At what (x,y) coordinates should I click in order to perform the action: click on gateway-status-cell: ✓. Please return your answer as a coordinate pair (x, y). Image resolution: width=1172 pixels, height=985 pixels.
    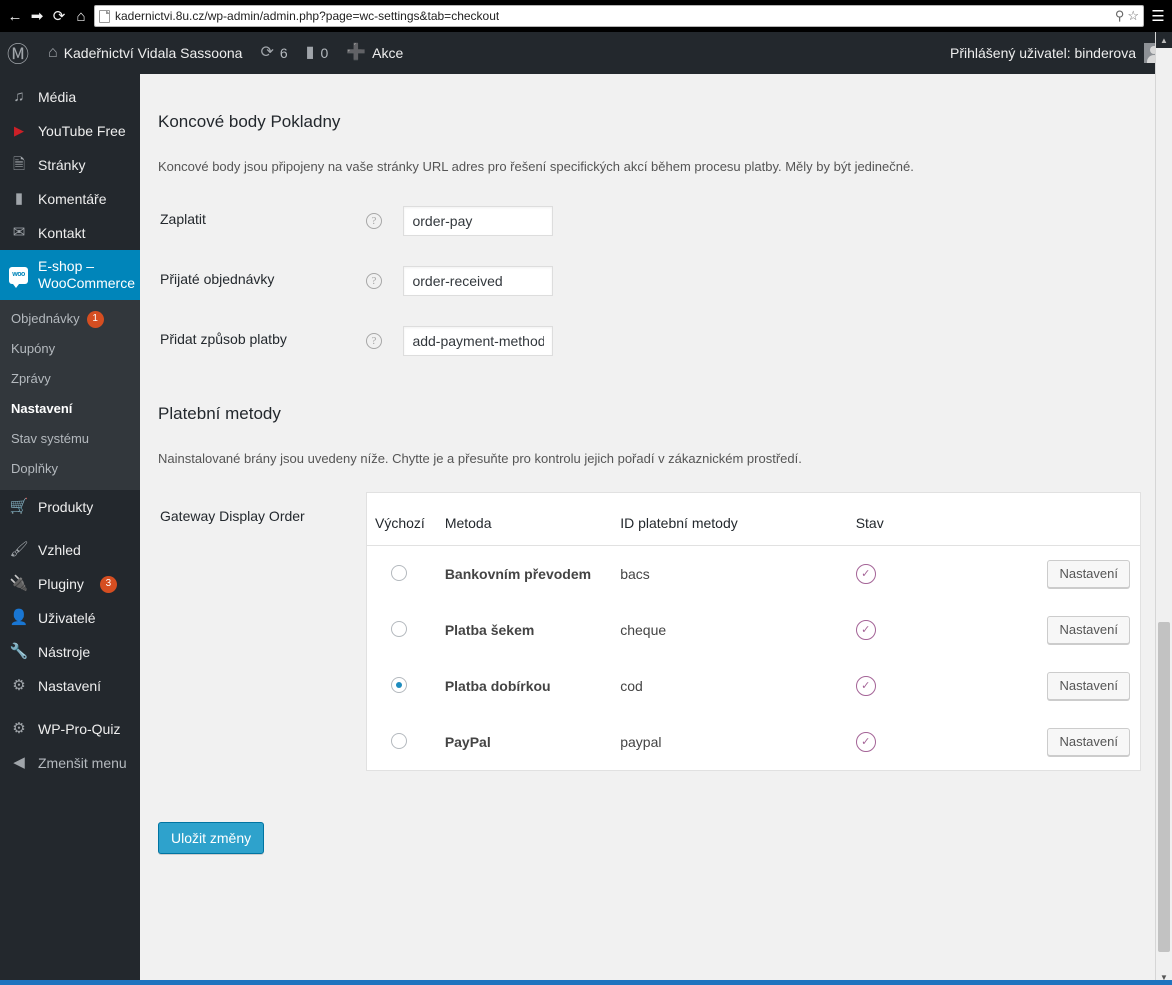
    Looking at the image, I should click on (941, 630).